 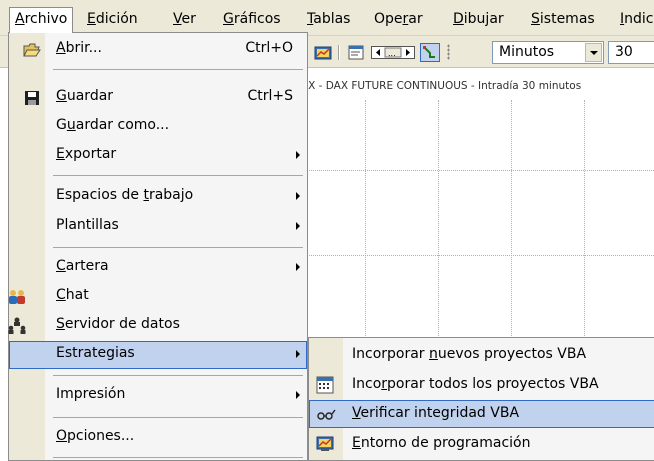 What do you see at coordinates (32, 98) in the screenshot?
I see `save-disk-icon` at bounding box center [32, 98].